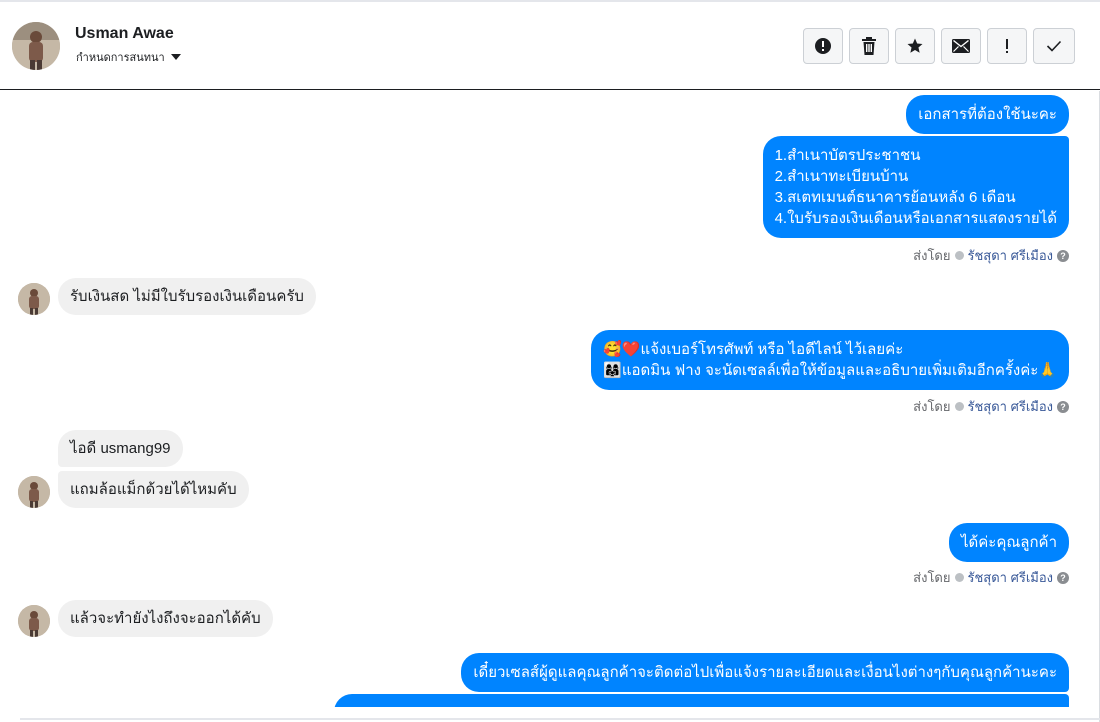  Describe the element at coordinates (550, 46) in the screenshot. I see `conversation-header: Usman Awae กำหนดการสนทนา` at that location.